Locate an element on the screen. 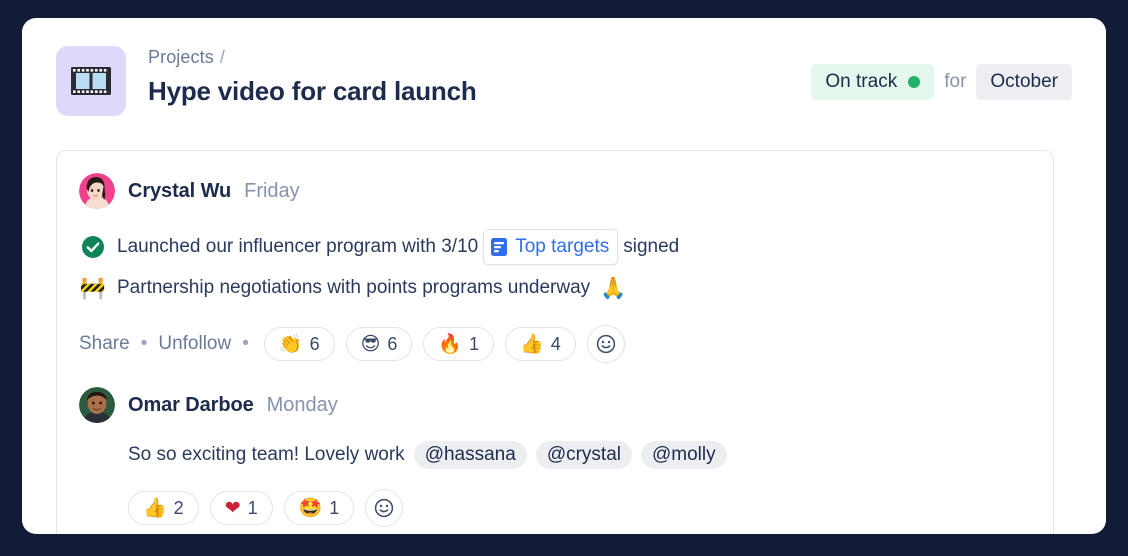 Image resolution: width=1128 pixels, height=556 pixels. reaction-clap: 👏 6 is located at coordinates (299, 344).